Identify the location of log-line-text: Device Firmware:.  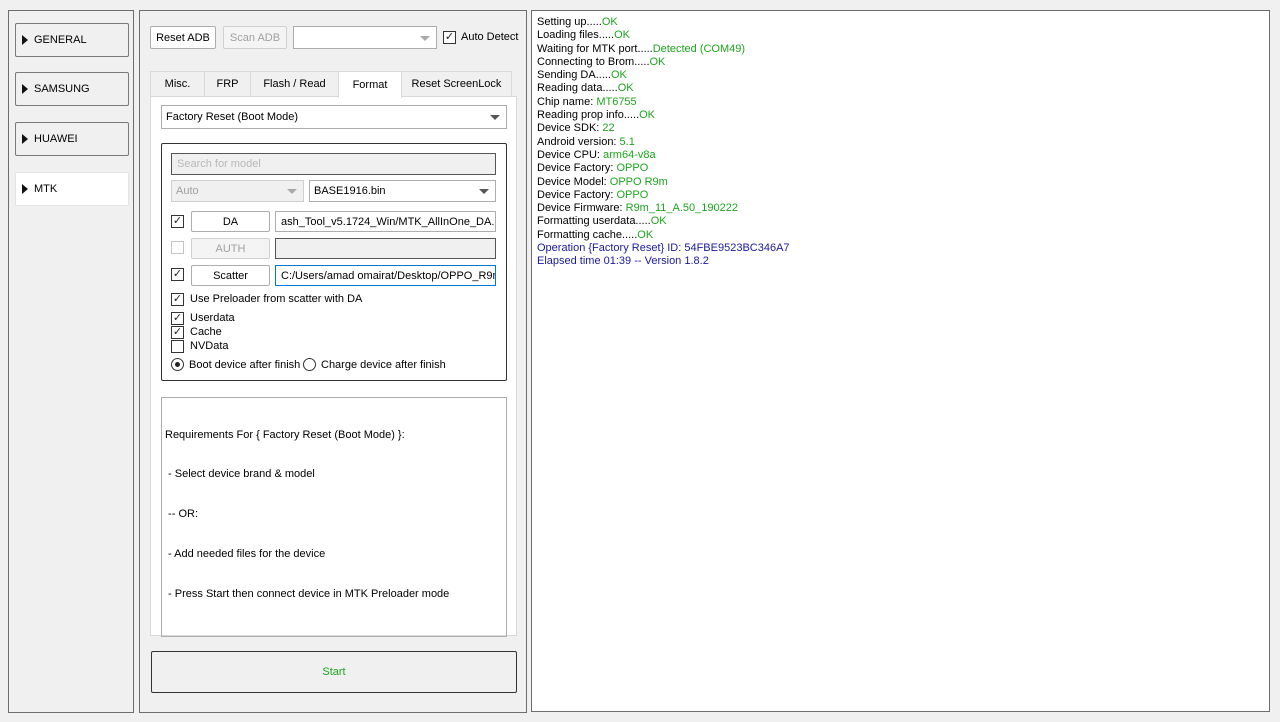
(581, 208).